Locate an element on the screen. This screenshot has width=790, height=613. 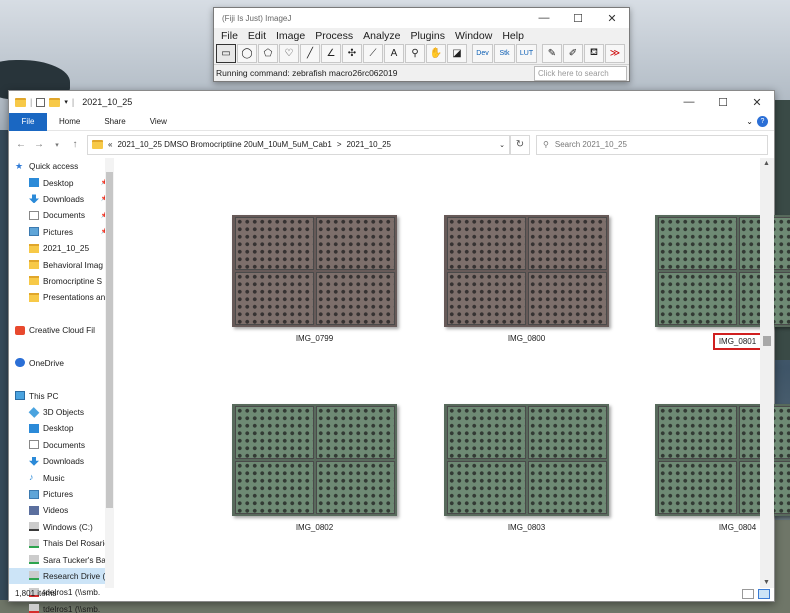
nav-item: Desktop is located at coordinates (61, 428).